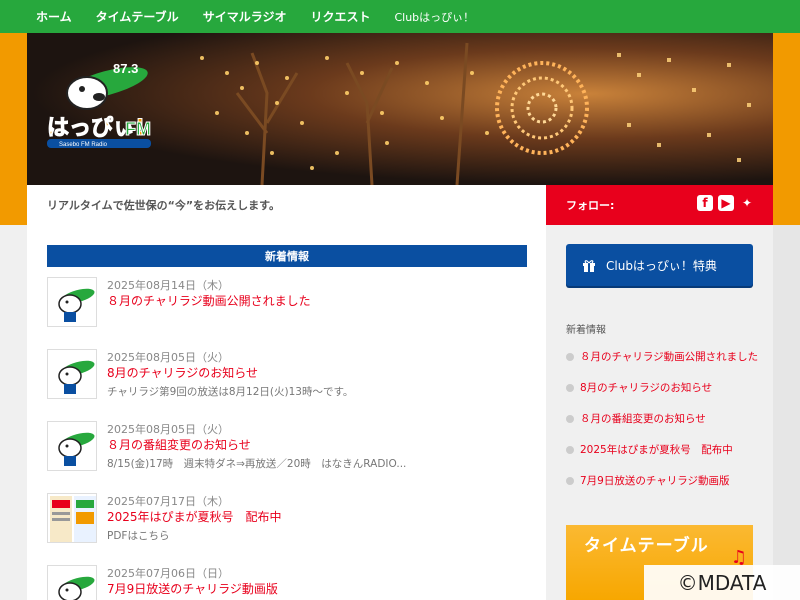 This screenshot has height=600, width=800. What do you see at coordinates (589, 266) in the screenshot?
I see `gift-icon` at bounding box center [589, 266].